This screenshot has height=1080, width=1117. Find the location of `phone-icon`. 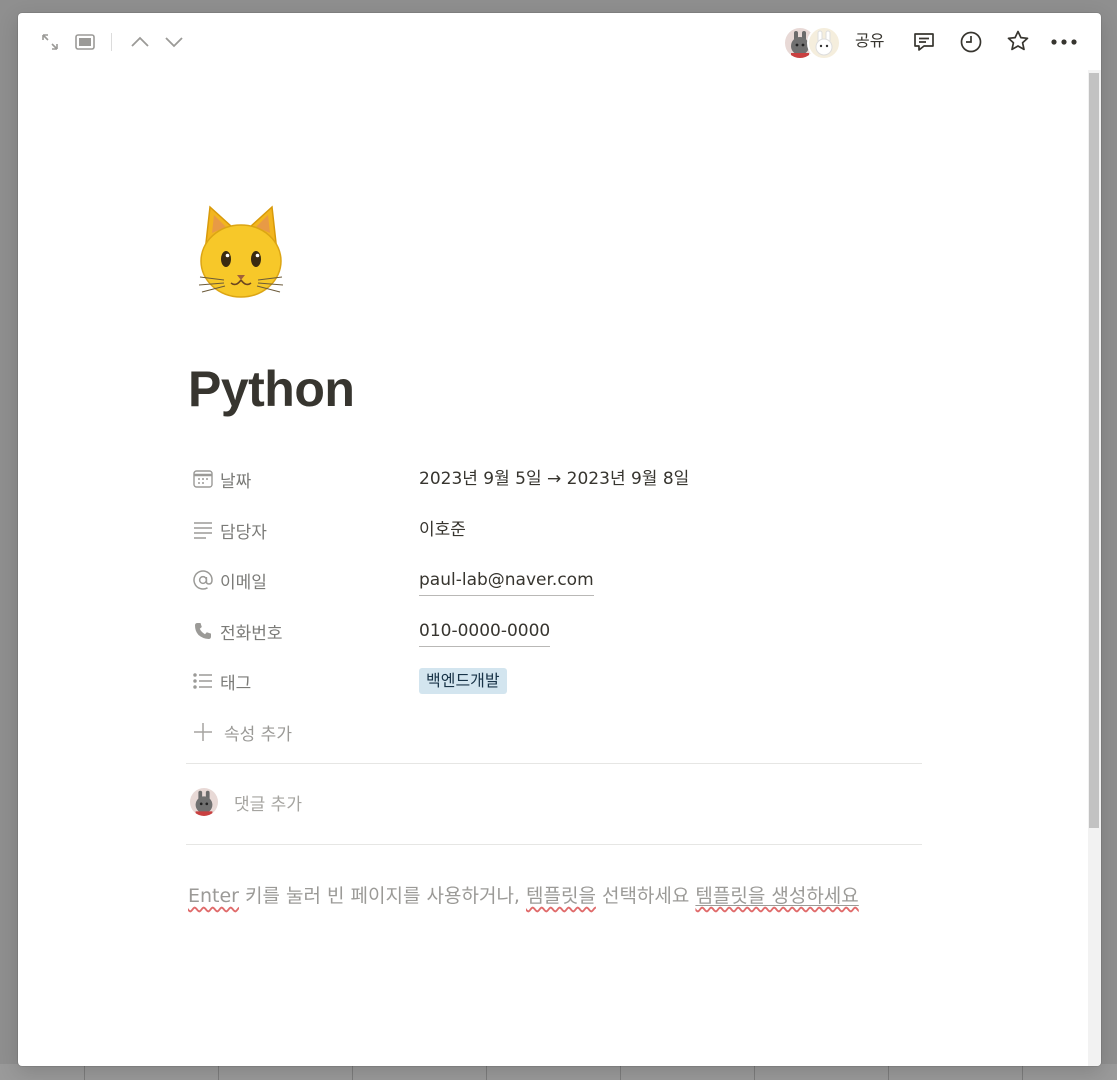

phone-icon is located at coordinates (203, 631).